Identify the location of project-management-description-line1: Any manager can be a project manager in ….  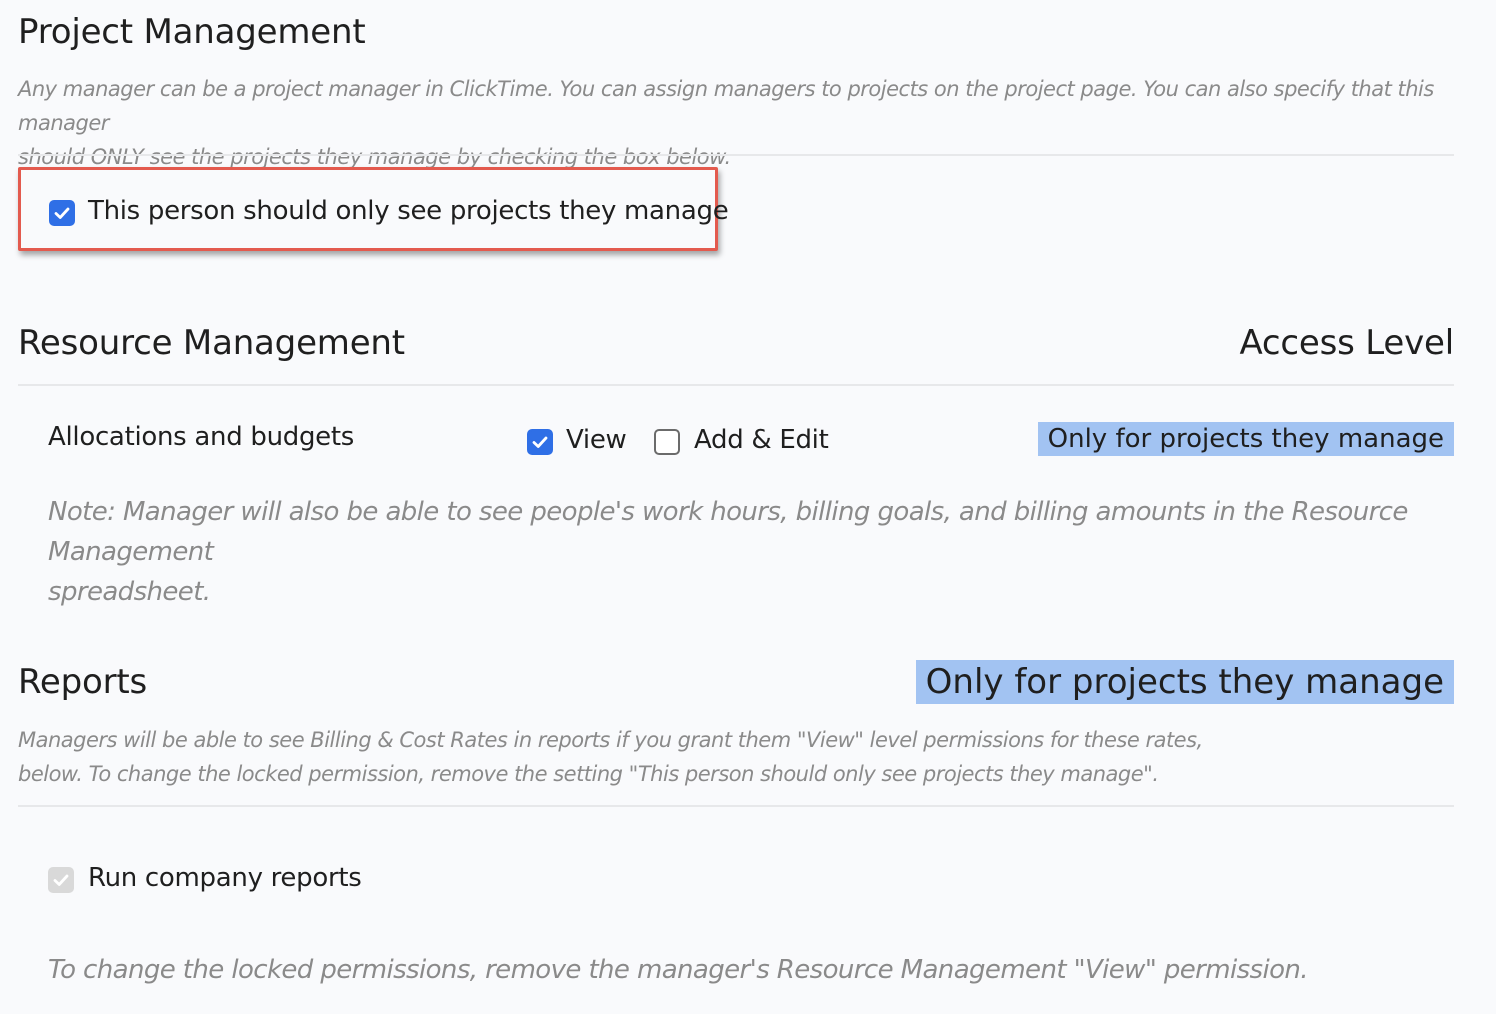
(726, 106).